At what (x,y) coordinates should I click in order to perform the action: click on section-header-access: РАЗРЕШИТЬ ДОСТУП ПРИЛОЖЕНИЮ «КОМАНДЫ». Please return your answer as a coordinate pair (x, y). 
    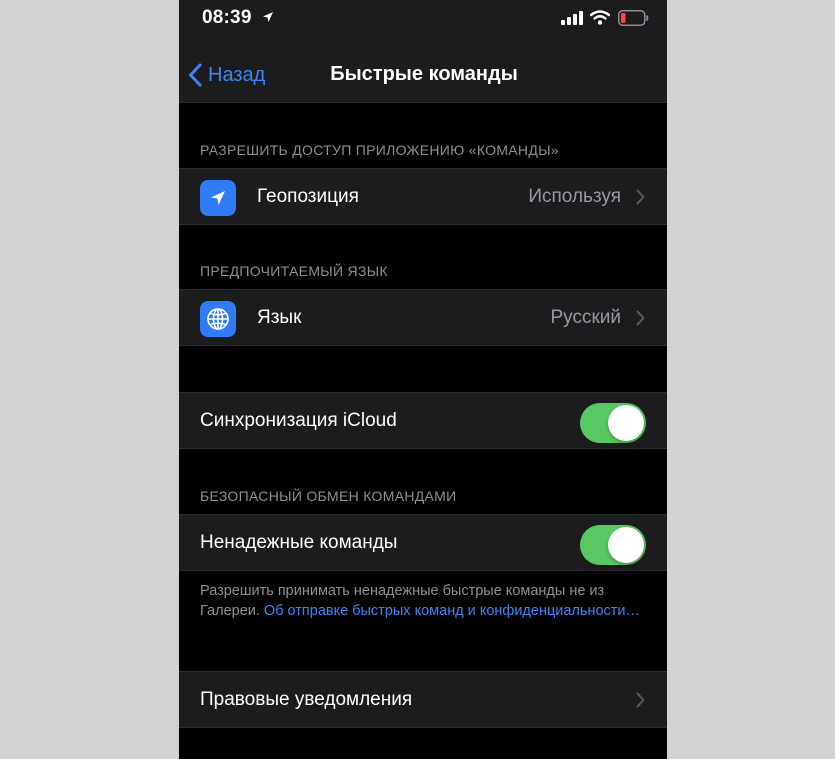
    Looking at the image, I should click on (379, 150).